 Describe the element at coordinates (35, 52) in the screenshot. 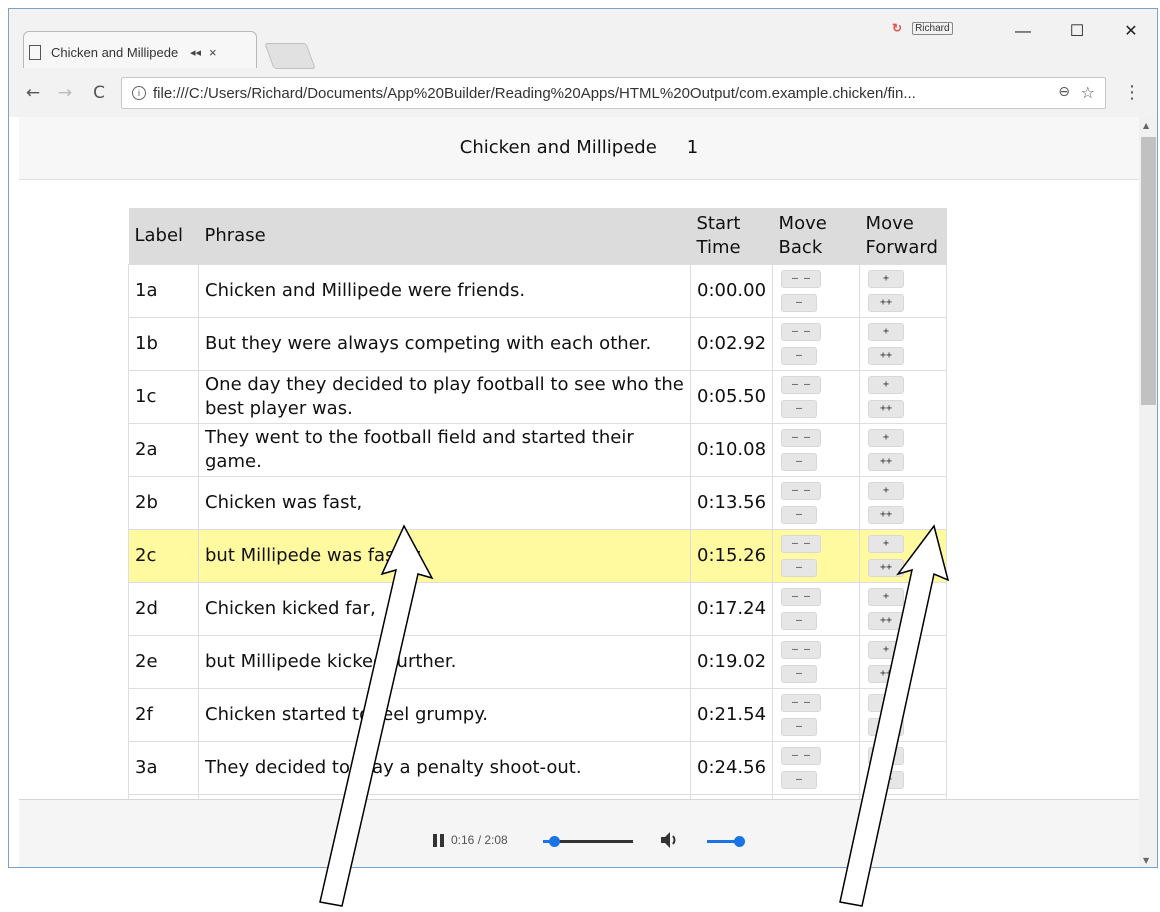

I see `document-icon` at that location.